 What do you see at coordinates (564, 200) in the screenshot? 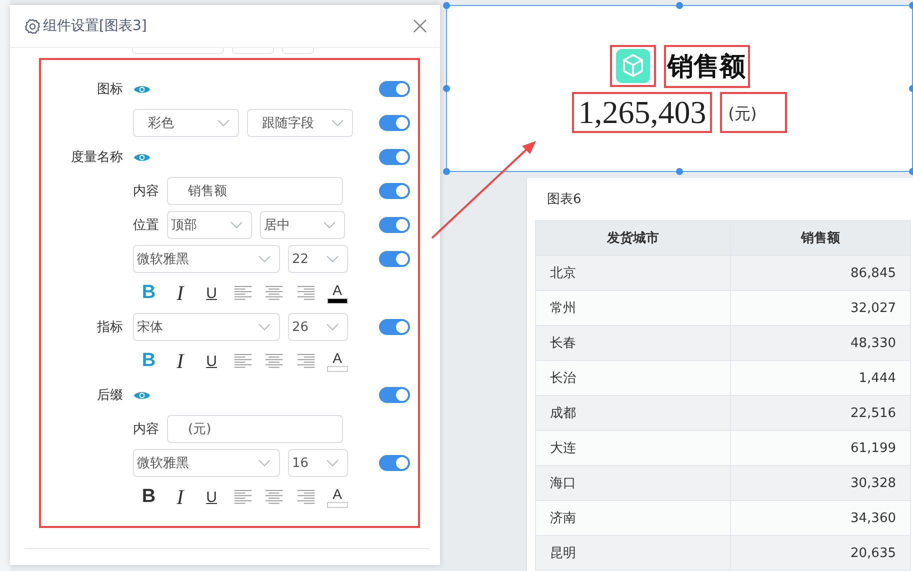
I see `panel-title: 图表6` at bounding box center [564, 200].